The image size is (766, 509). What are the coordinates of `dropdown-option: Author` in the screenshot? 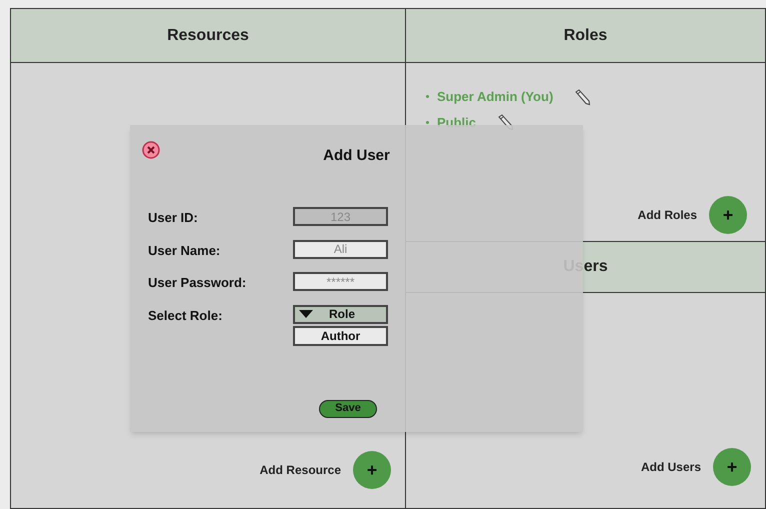 It's located at (340, 336).